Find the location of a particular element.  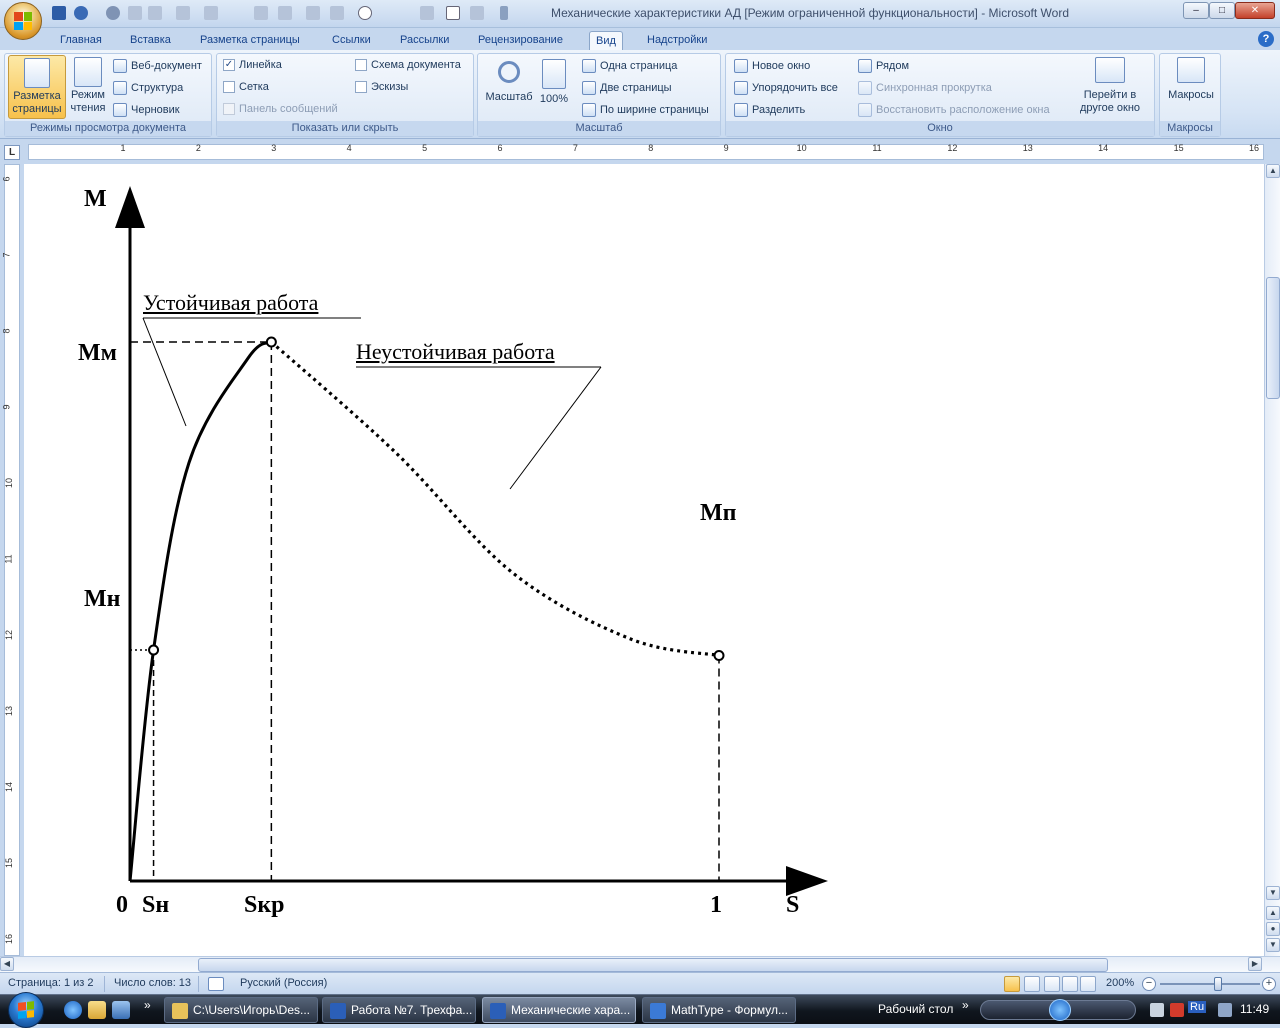

draft-button: Черновик is located at coordinates (146, 110).